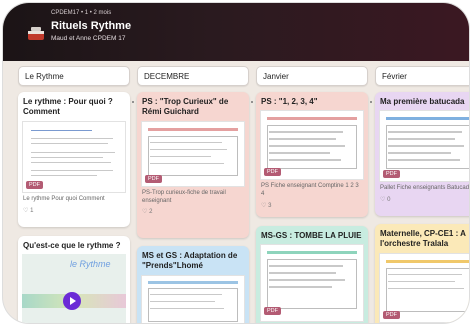 The image size is (472, 326). What do you see at coordinates (74, 288) in the screenshot?
I see `video-preview: le Rythme` at bounding box center [74, 288].